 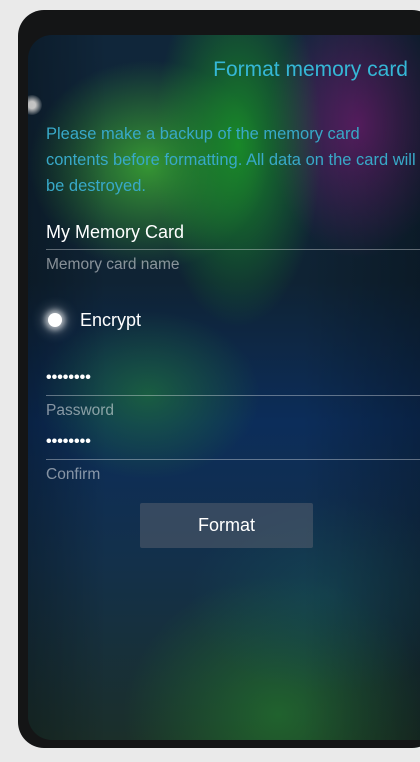 What do you see at coordinates (233, 246) in the screenshot?
I see `card-name-field: My Memory Card Memory card name` at bounding box center [233, 246].